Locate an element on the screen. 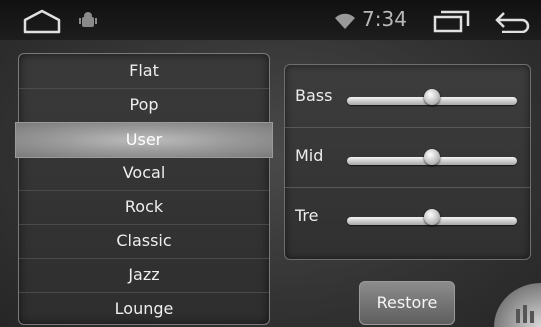 The image size is (541, 327). restore-button: Restore is located at coordinates (407, 303).